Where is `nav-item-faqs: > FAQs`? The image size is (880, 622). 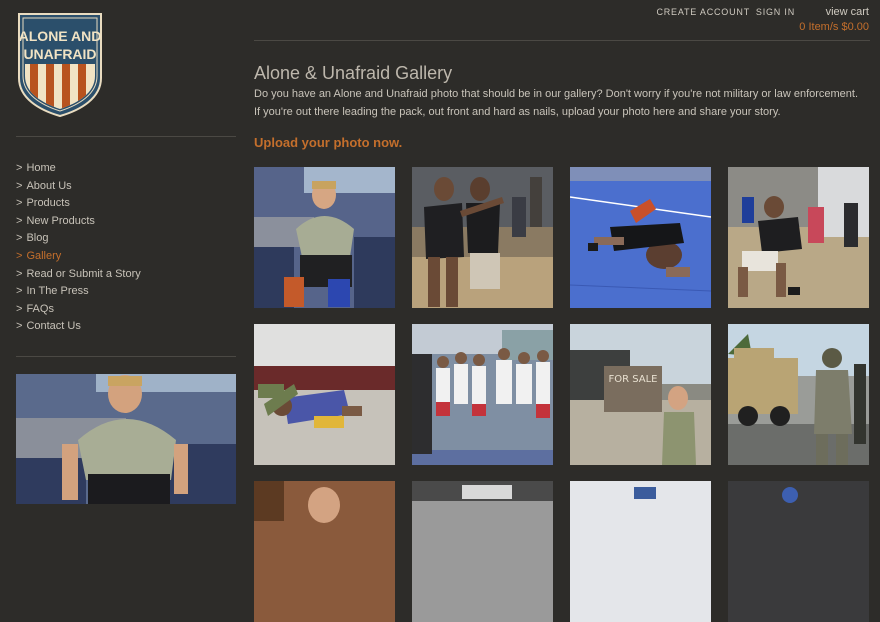 nav-item-faqs: > FAQs is located at coordinates (78, 310).